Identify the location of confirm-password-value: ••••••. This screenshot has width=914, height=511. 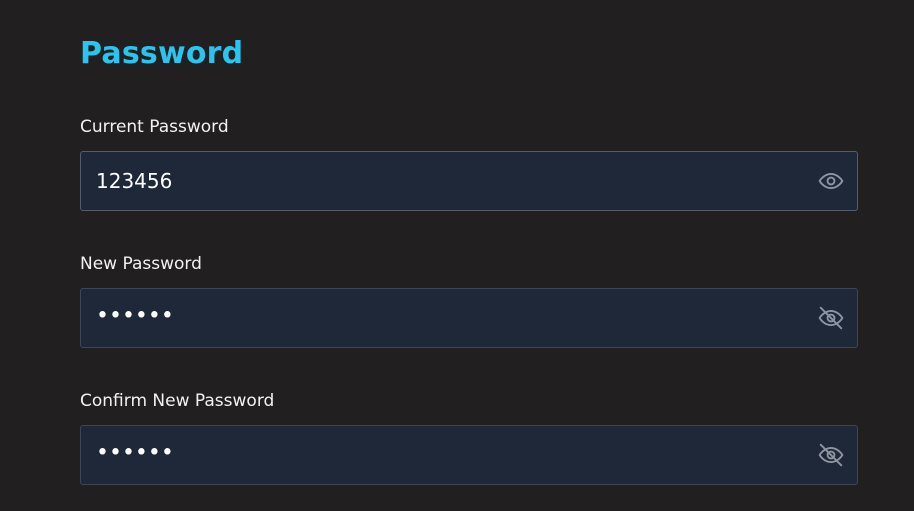
(135, 453).